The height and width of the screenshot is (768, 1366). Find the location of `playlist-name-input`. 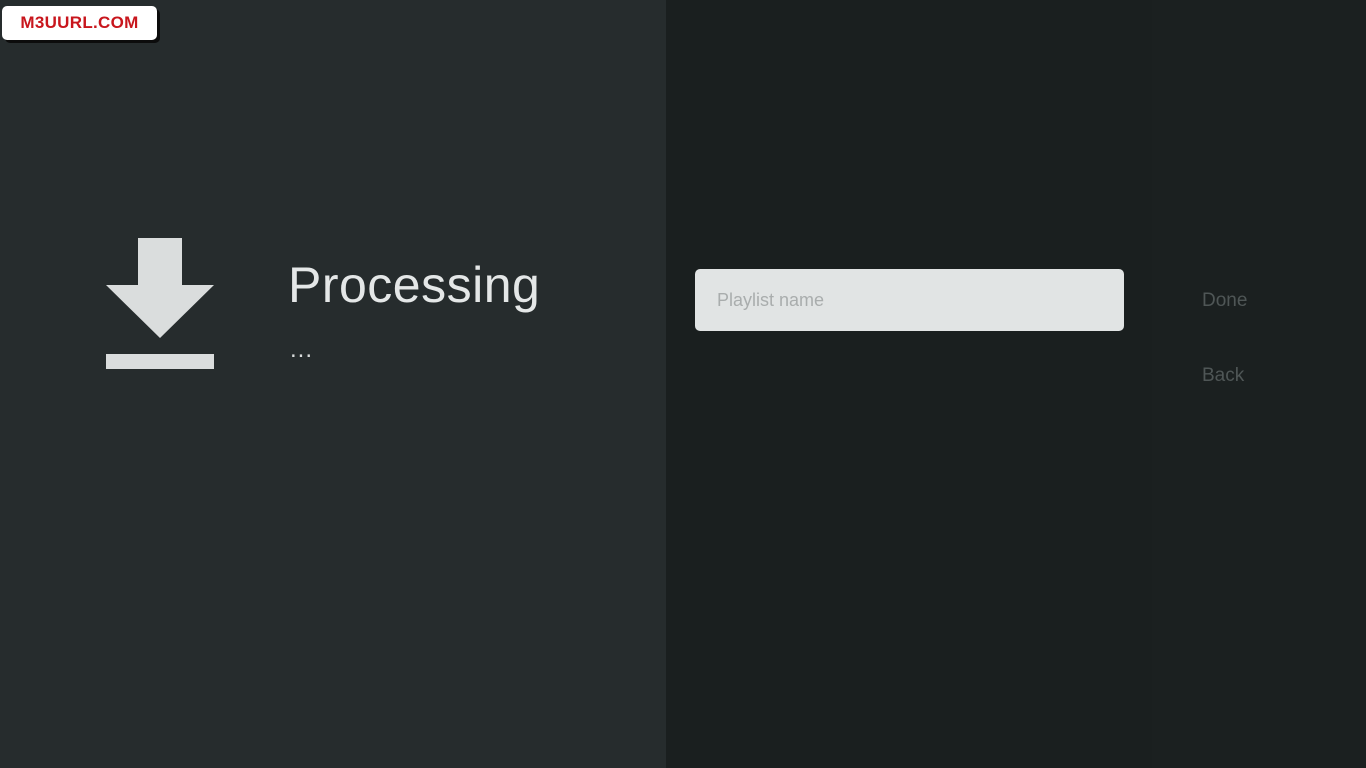

playlist-name-input is located at coordinates (909, 300).